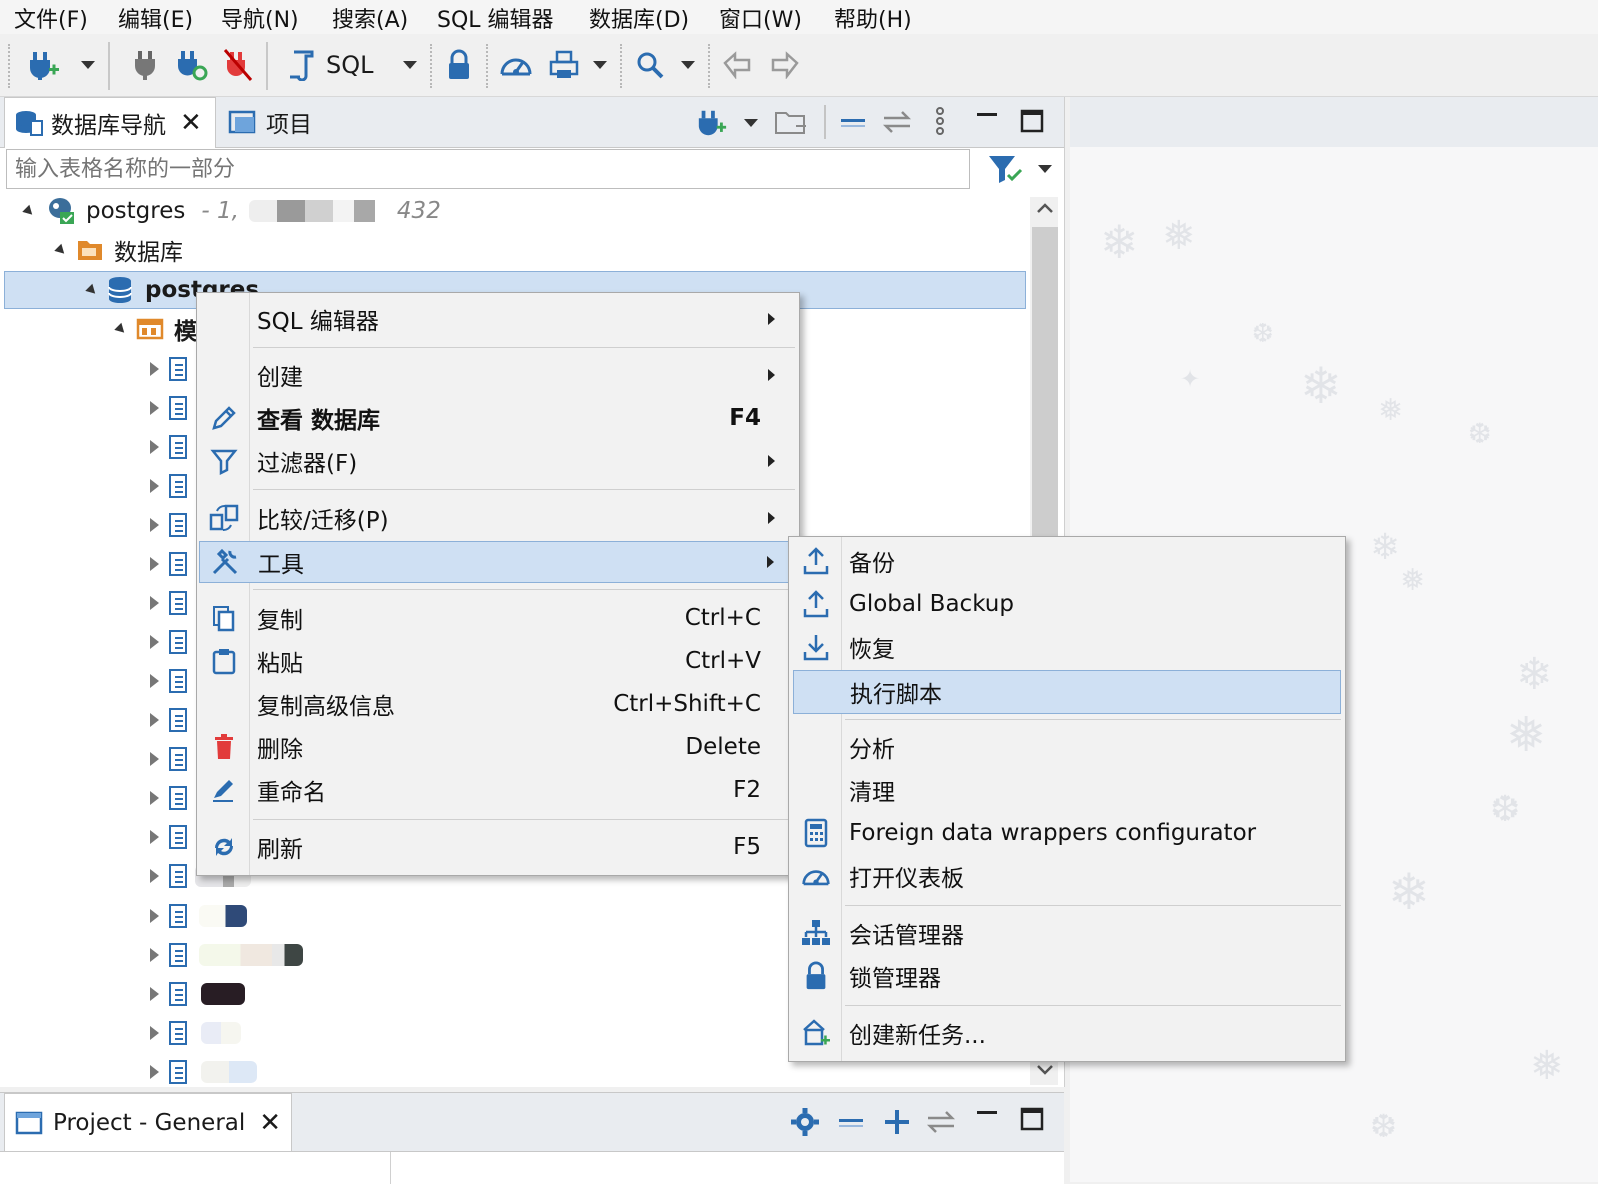 The height and width of the screenshot is (1184, 1598). I want to click on search-dropdown, so click(688, 65).